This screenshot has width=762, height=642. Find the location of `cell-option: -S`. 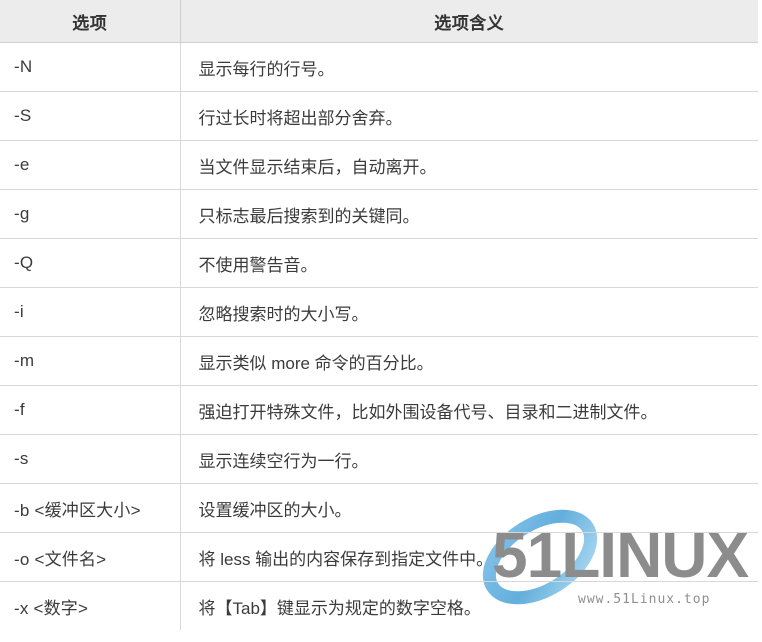

cell-option: -S is located at coordinates (90, 116).